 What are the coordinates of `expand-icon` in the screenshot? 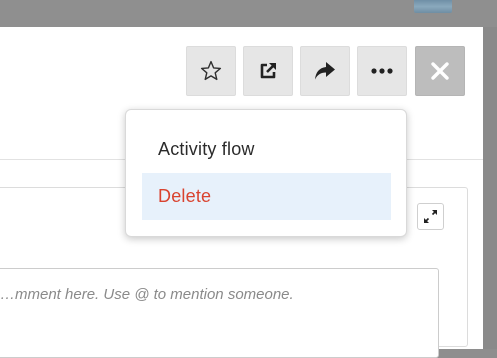 It's located at (430, 216).